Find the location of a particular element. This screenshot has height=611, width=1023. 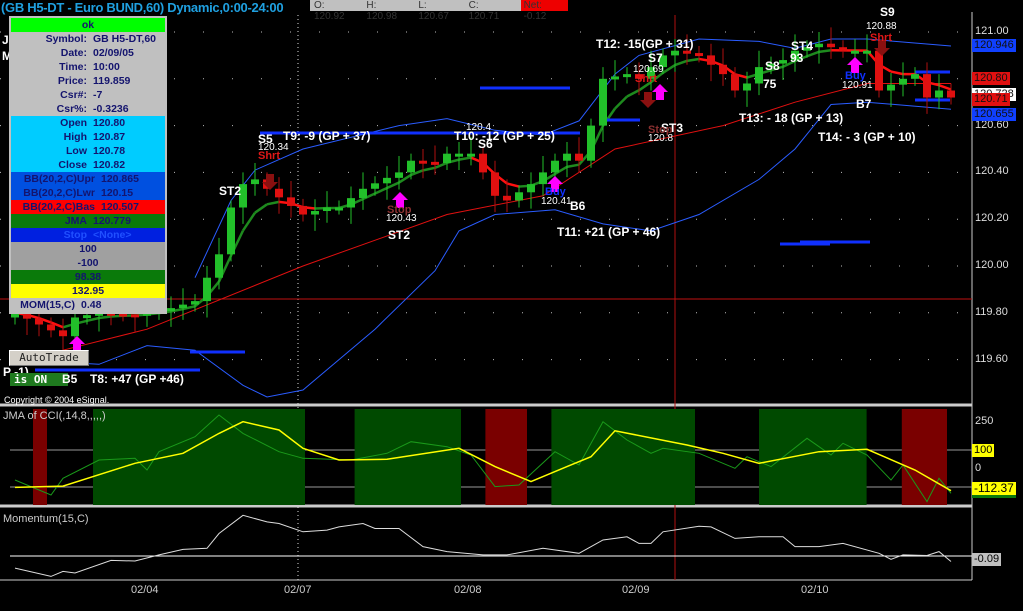

data-window-value: 10:00 is located at coordinates (106, 67).